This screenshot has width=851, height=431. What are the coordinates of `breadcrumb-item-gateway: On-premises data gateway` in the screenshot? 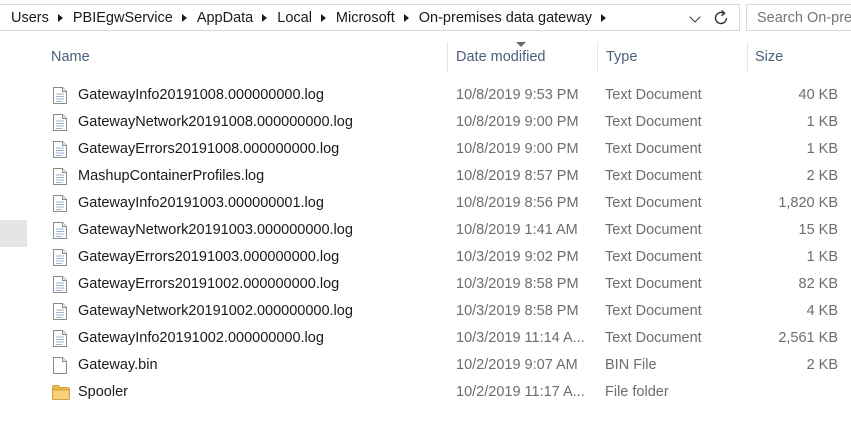 It's located at (505, 18).